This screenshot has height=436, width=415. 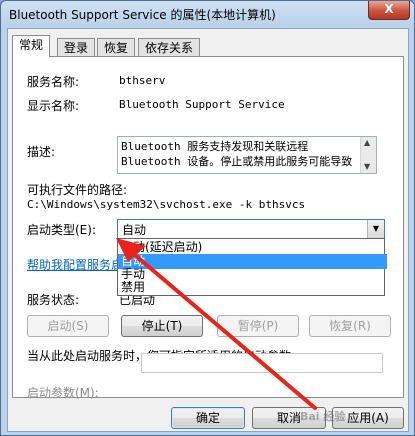 I want to click on tab-dependencies: 依存关系, so click(x=169, y=47).